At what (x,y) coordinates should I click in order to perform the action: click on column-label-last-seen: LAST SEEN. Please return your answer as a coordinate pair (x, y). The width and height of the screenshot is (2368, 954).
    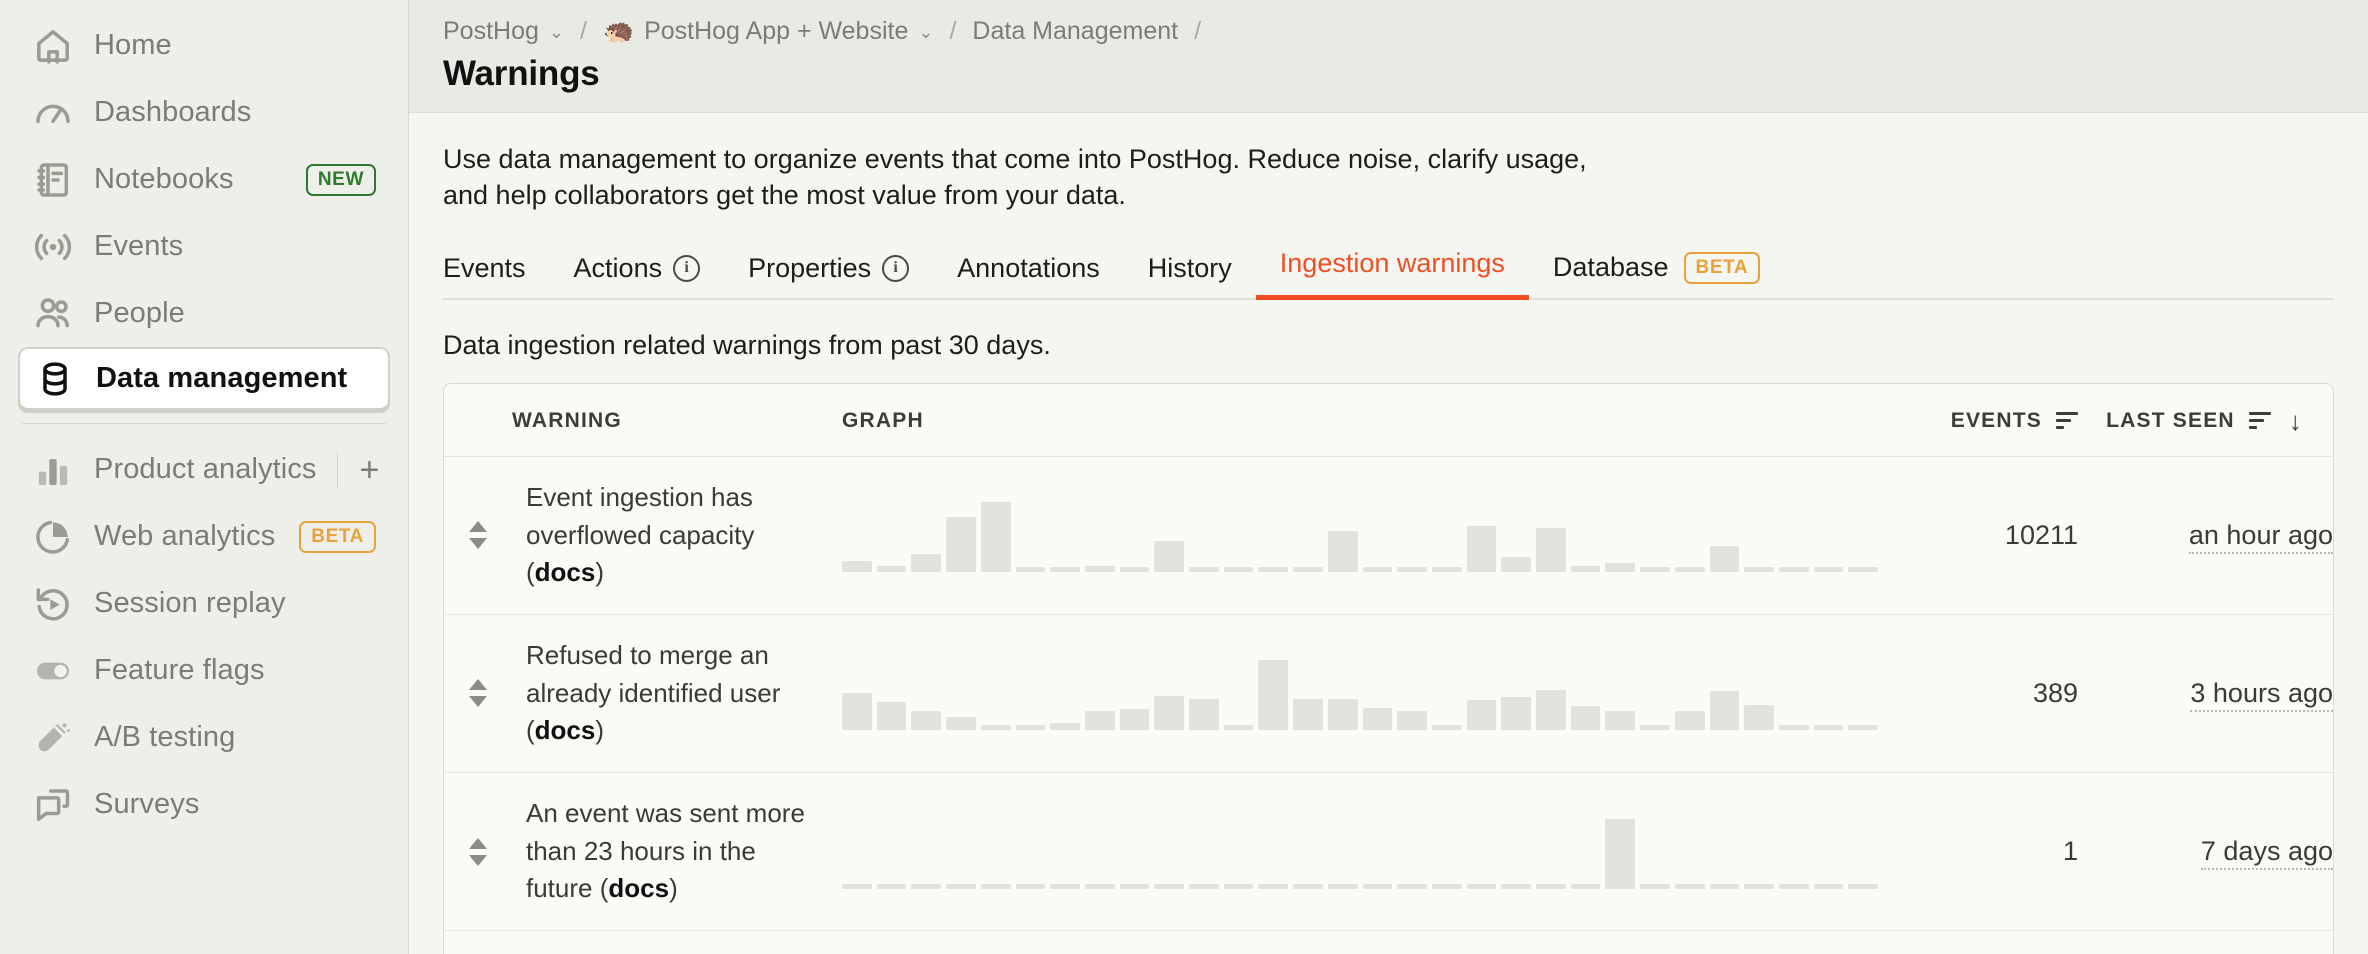
    Looking at the image, I should click on (2170, 420).